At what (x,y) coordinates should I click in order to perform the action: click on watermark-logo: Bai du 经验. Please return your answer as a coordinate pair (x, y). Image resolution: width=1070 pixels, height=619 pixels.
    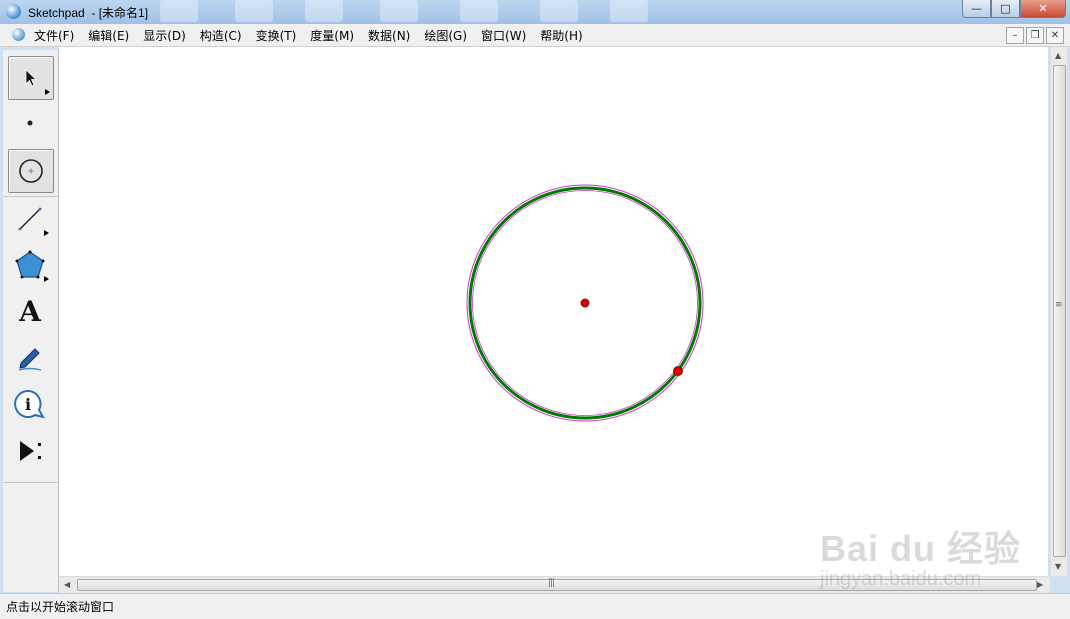
    Looking at the image, I should click on (921, 548).